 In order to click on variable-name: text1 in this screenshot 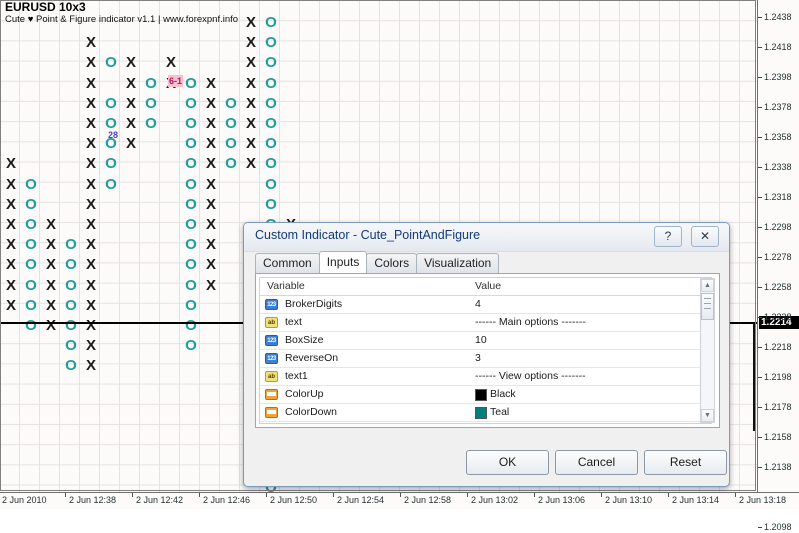, I will do `click(296, 376)`.